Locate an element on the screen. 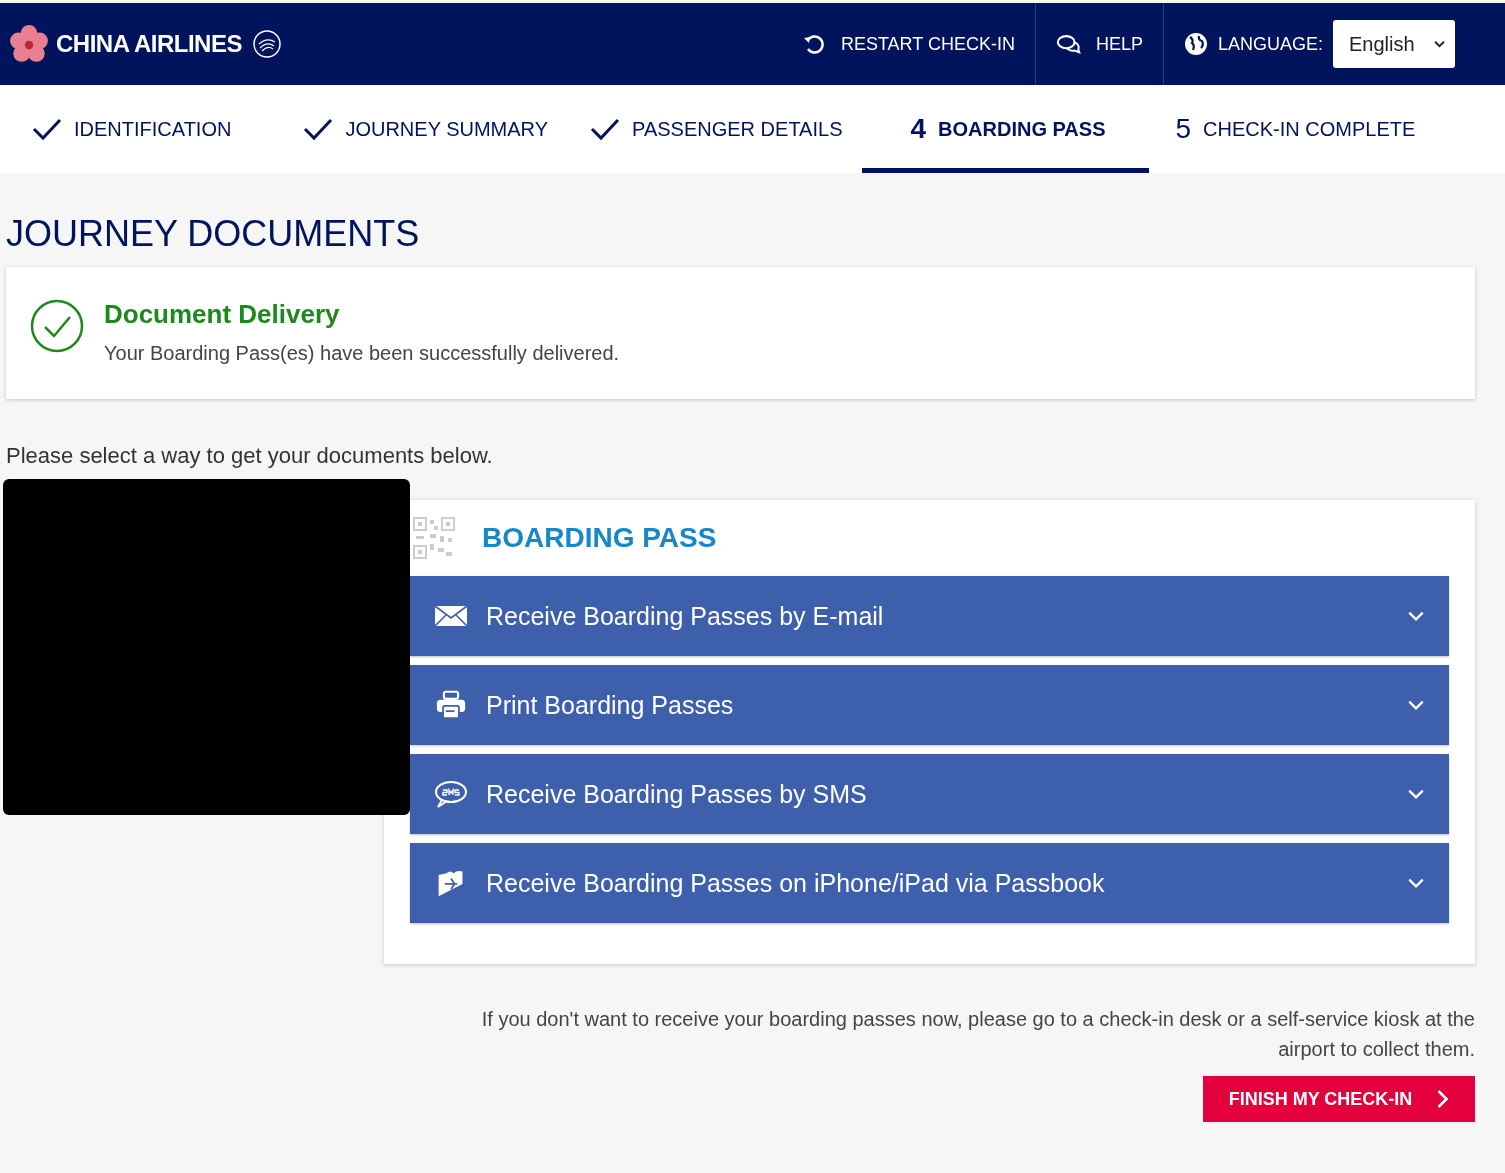  globe-icon is located at coordinates (1195, 44).